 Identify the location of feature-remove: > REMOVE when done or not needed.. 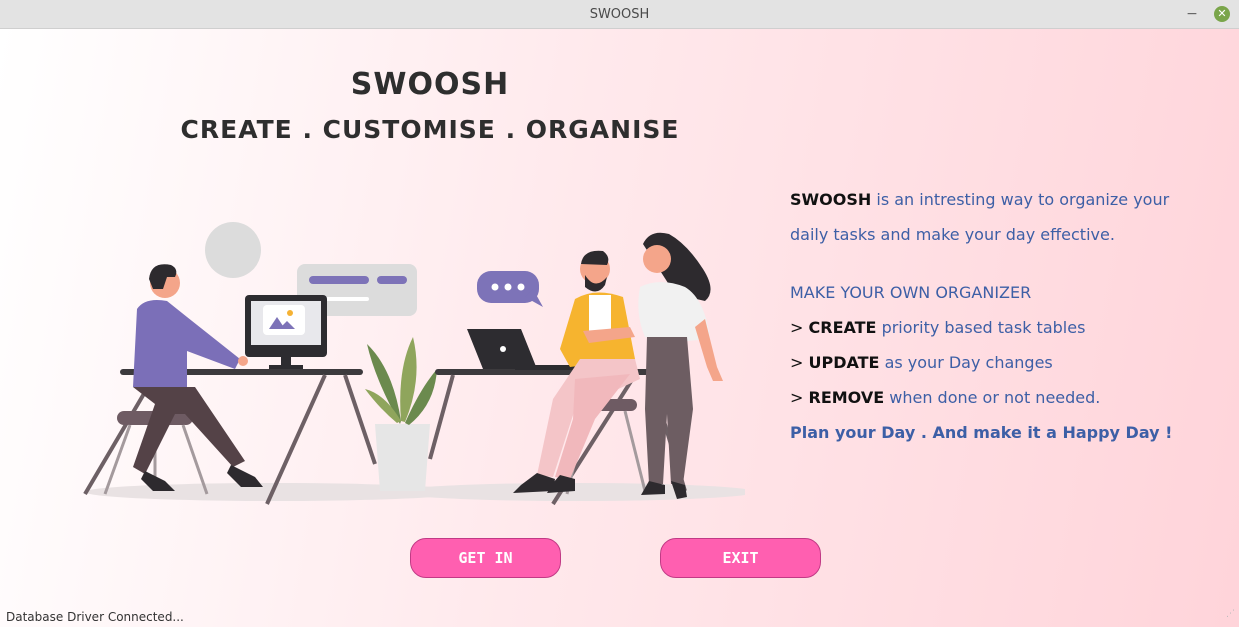
(1000, 400).